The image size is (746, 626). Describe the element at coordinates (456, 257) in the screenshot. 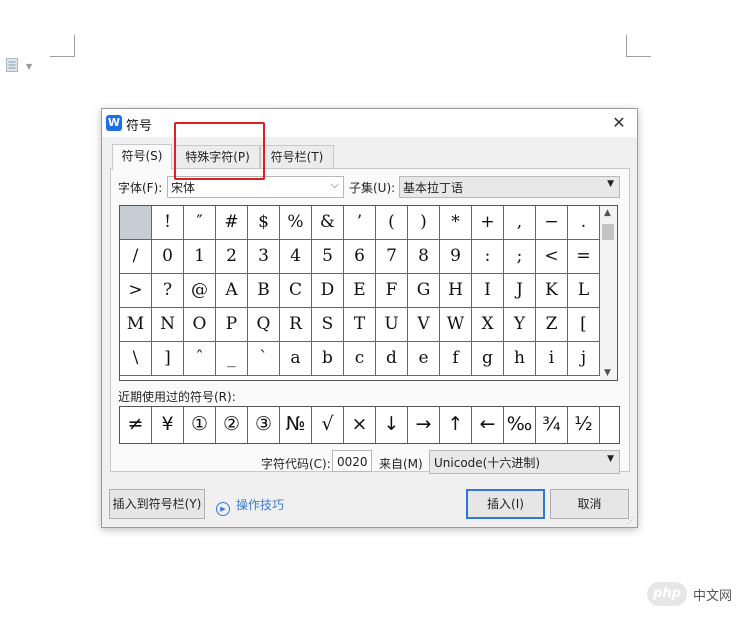

I see `symbol-cell: 9` at that location.